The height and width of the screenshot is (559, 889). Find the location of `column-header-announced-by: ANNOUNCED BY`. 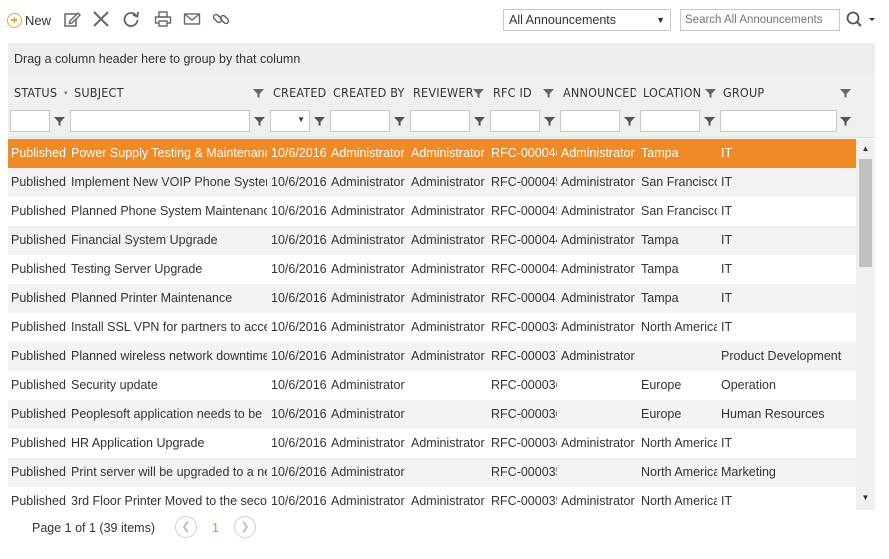

column-header-announced-by: ANNOUNCED BY is located at coordinates (599, 92).